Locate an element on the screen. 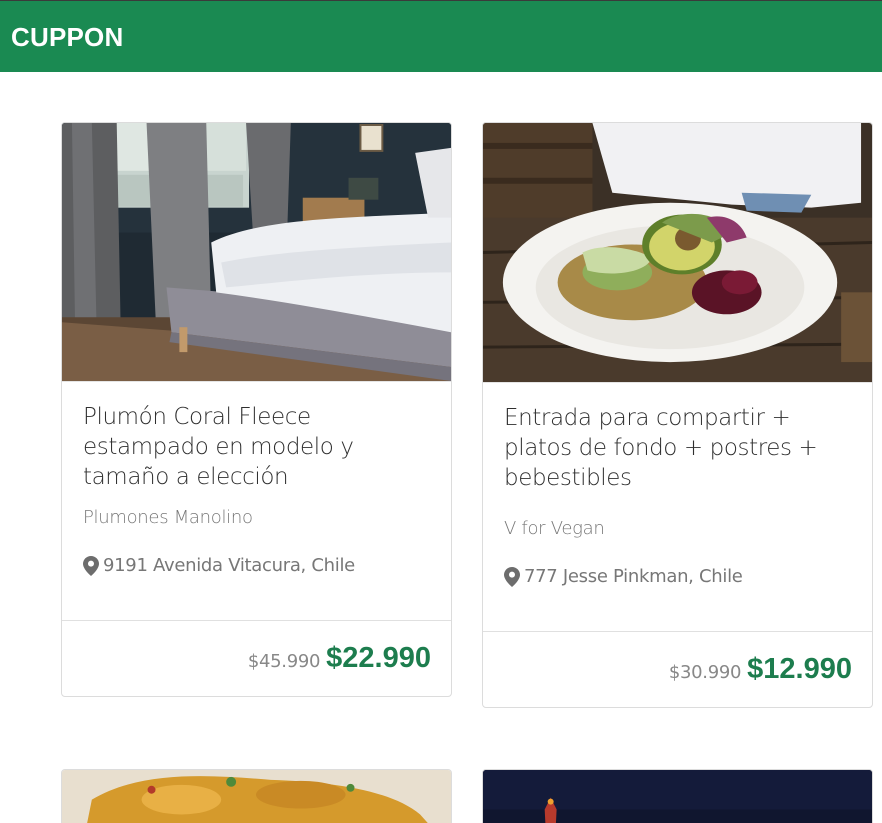 The width and height of the screenshot is (882, 823). vegan-plate-photo is located at coordinates (677, 253).